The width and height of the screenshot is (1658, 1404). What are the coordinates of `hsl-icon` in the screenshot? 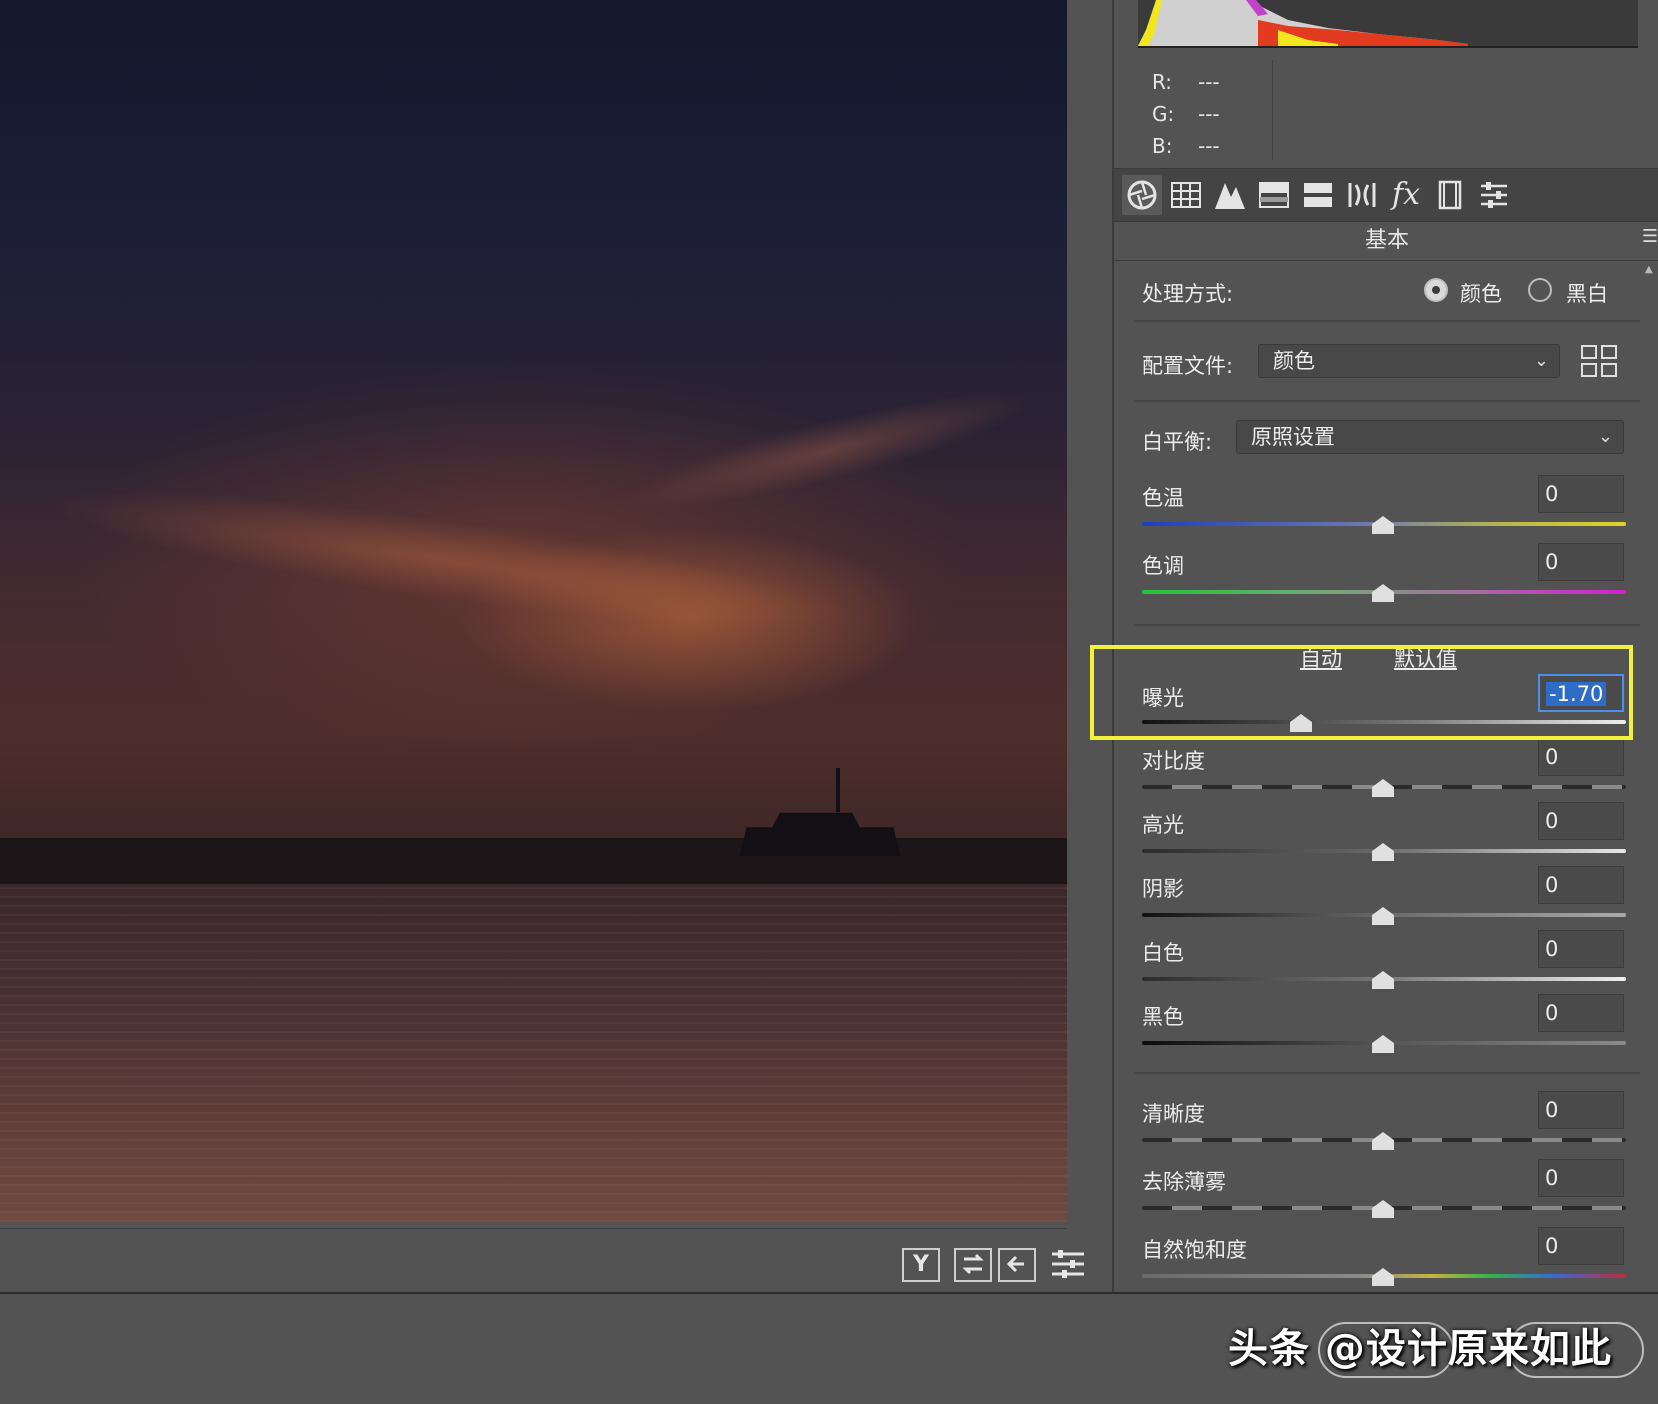 It's located at (1274, 195).